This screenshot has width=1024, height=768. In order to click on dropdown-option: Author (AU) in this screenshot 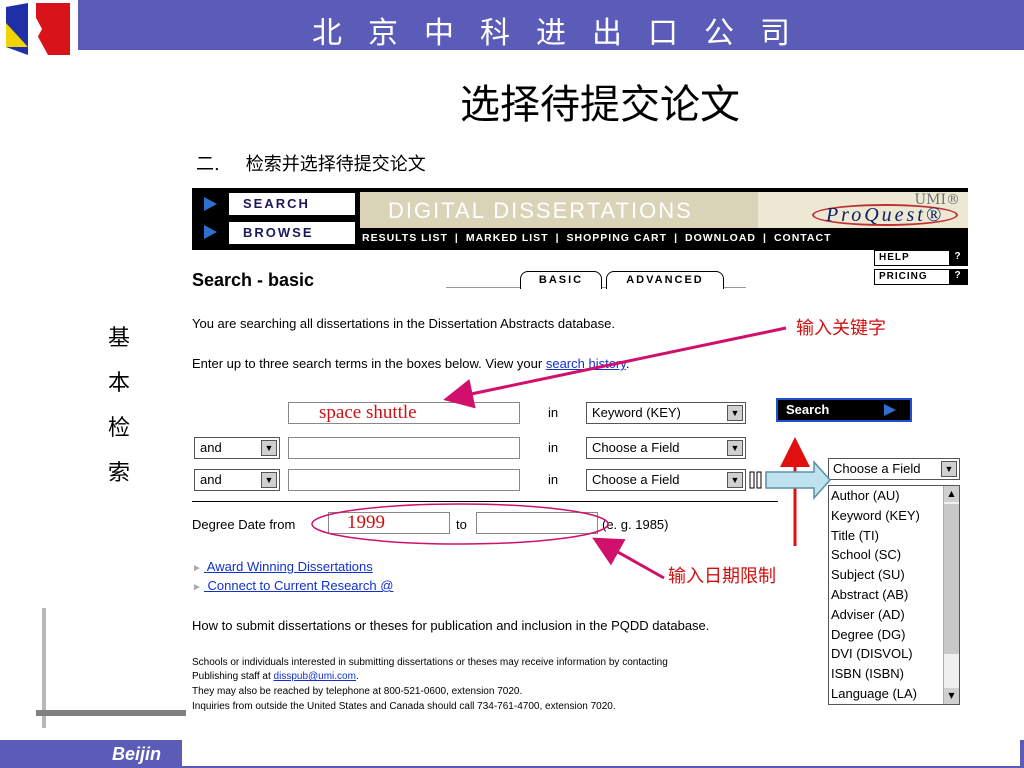, I will do `click(894, 496)`.